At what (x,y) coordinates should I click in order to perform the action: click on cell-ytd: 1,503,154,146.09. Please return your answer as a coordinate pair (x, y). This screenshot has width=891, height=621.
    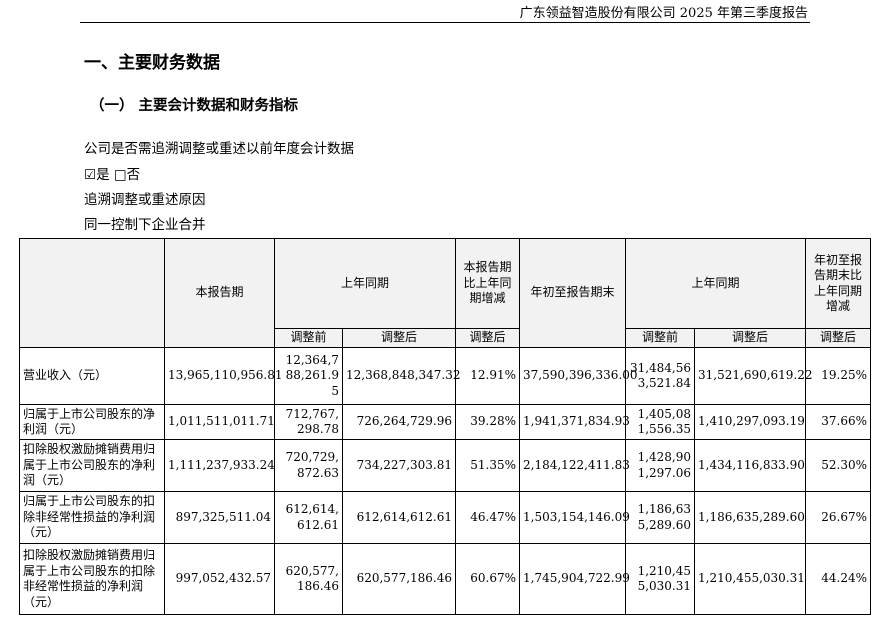
    Looking at the image, I should click on (574, 517).